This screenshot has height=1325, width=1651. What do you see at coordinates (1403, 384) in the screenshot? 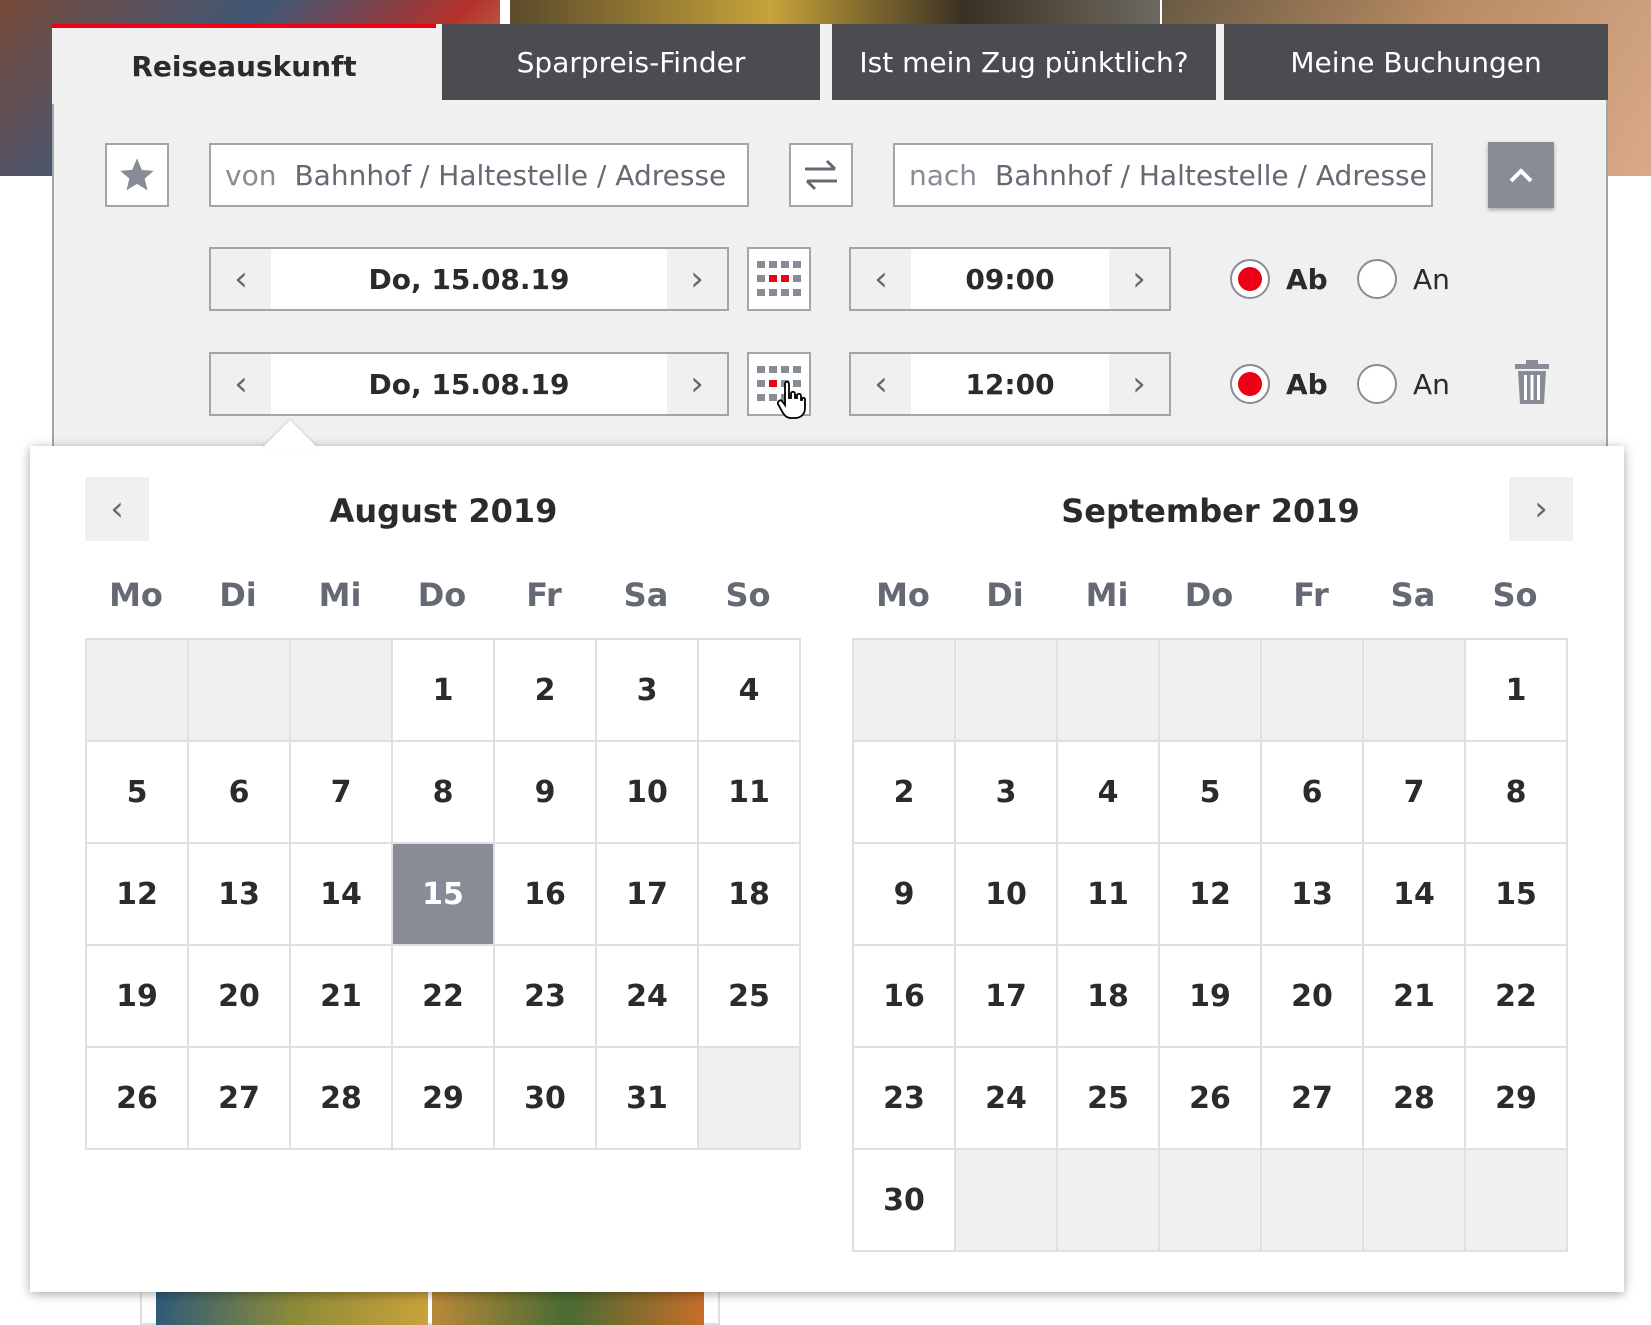
I see `return-mode-an: An` at bounding box center [1403, 384].